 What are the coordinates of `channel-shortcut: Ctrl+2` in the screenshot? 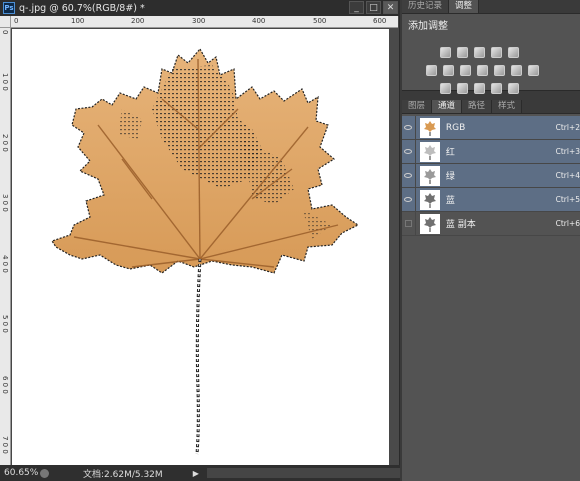 It's located at (567, 127).